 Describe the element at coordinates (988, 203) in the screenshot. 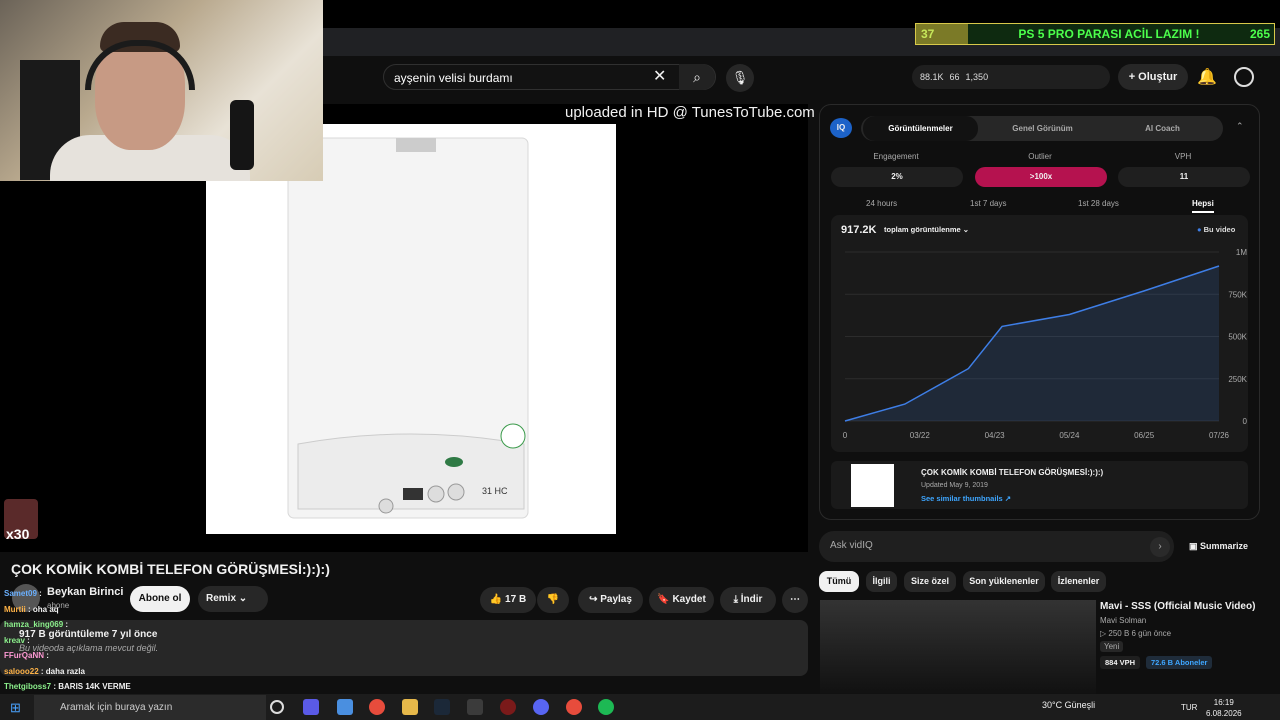

I see `range-first-7-days: 1st 7 days` at that location.